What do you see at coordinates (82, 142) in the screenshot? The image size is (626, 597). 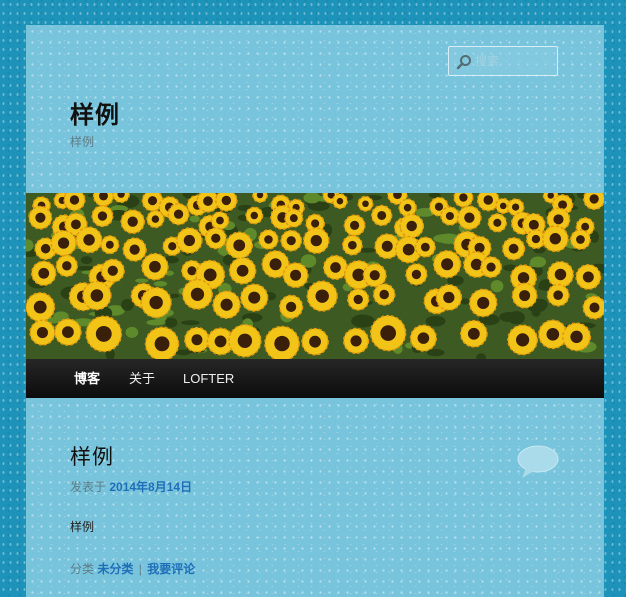 I see `site-description: 样例` at bounding box center [82, 142].